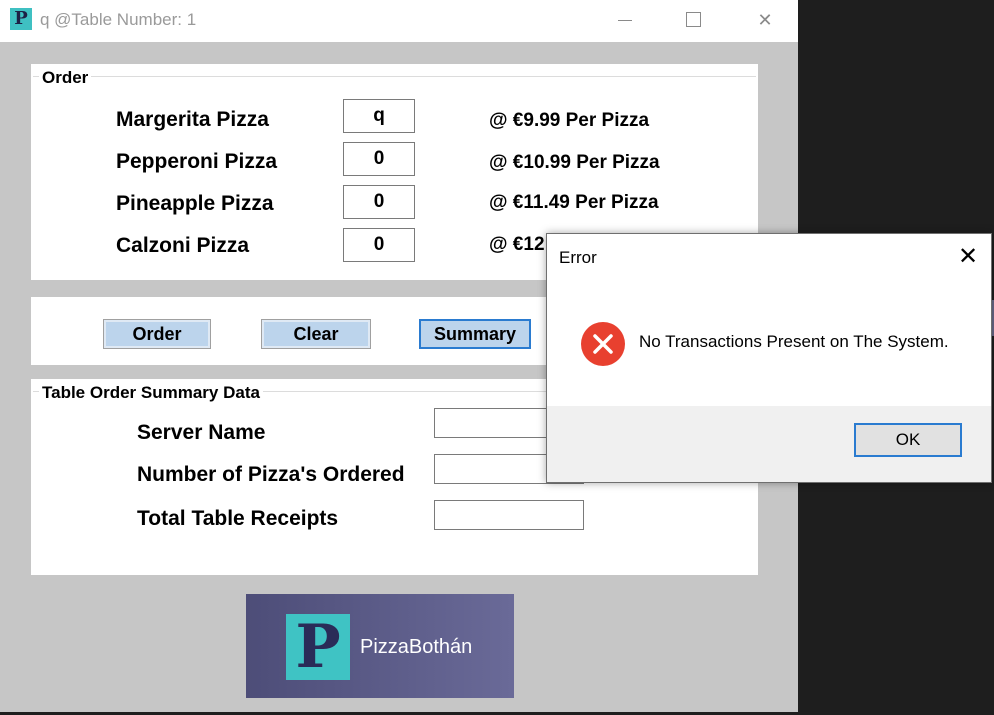 This screenshot has width=994, height=715. What do you see at coordinates (769, 444) in the screenshot?
I see `dialog-footer: OK` at bounding box center [769, 444].